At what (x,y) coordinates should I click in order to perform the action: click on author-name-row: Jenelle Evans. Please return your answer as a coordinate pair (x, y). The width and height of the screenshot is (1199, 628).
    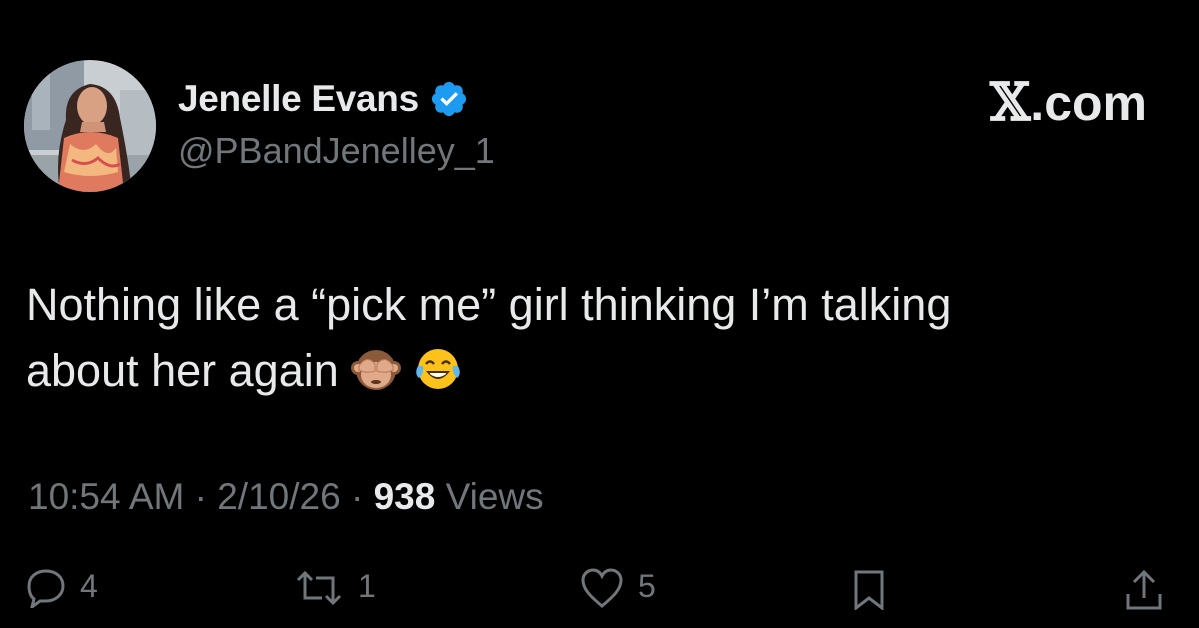
    Looking at the image, I should click on (323, 99).